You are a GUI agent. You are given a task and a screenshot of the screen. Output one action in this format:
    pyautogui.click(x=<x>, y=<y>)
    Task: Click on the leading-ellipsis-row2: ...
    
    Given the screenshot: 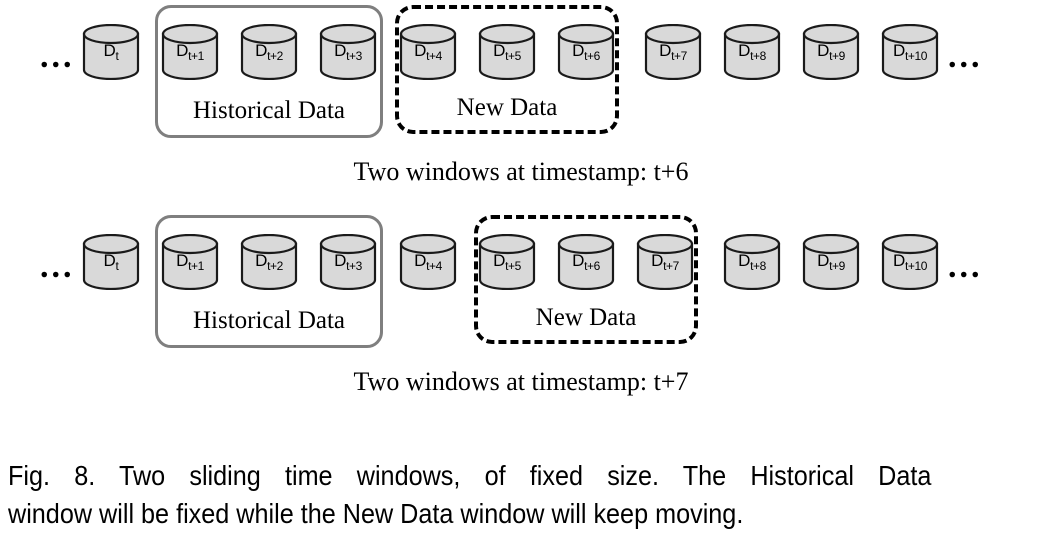 What is the action you would take?
    pyautogui.click(x=57, y=266)
    